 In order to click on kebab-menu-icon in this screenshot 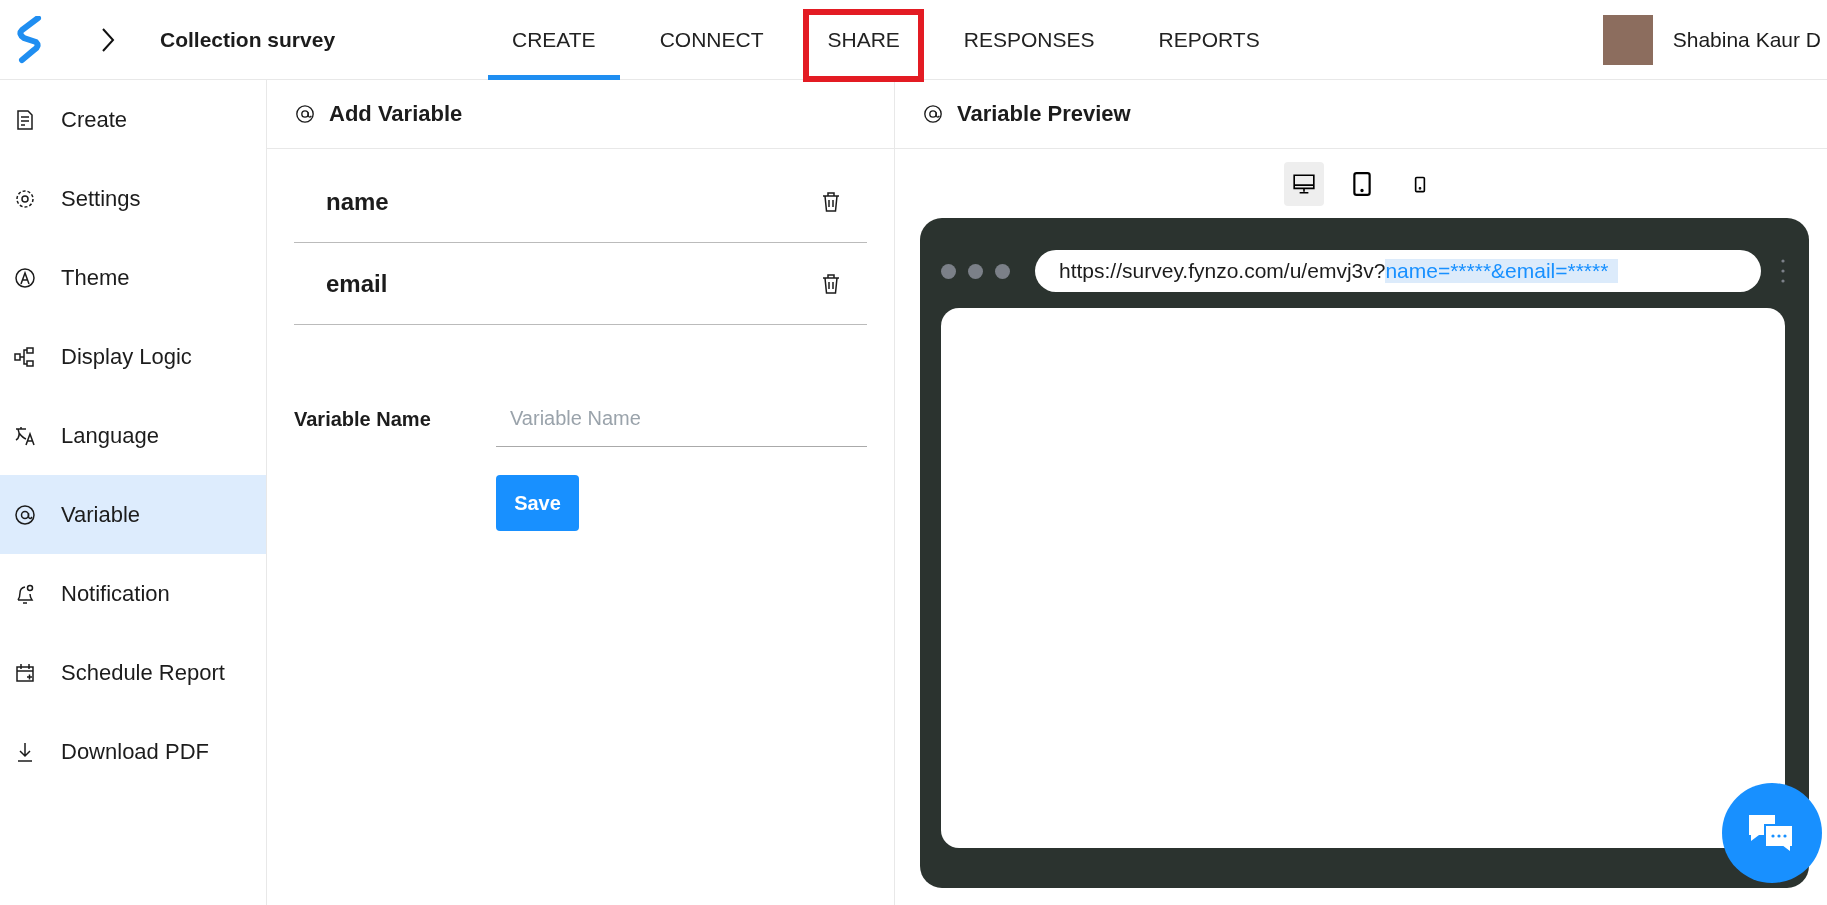, I will do `click(1783, 271)`.